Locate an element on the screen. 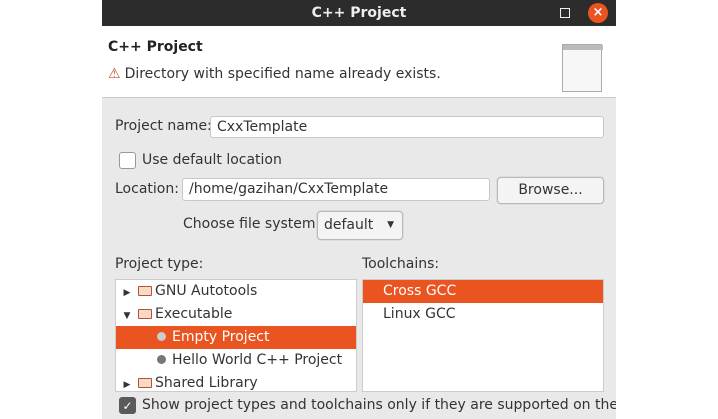  title-bar: C++ Project × is located at coordinates (359, 13).